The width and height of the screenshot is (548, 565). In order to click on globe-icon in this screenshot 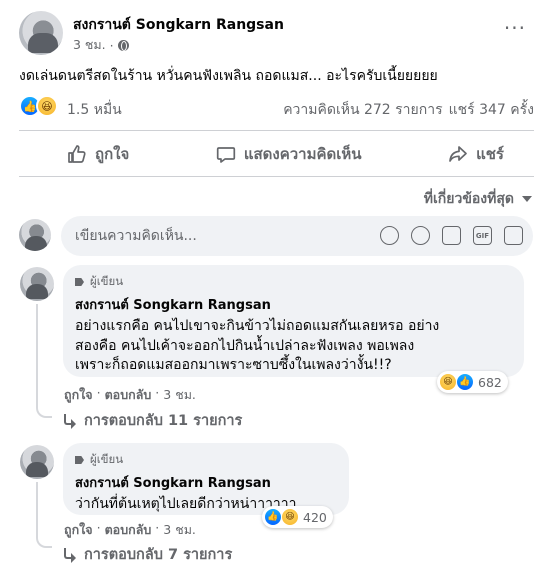, I will do `click(123, 45)`.